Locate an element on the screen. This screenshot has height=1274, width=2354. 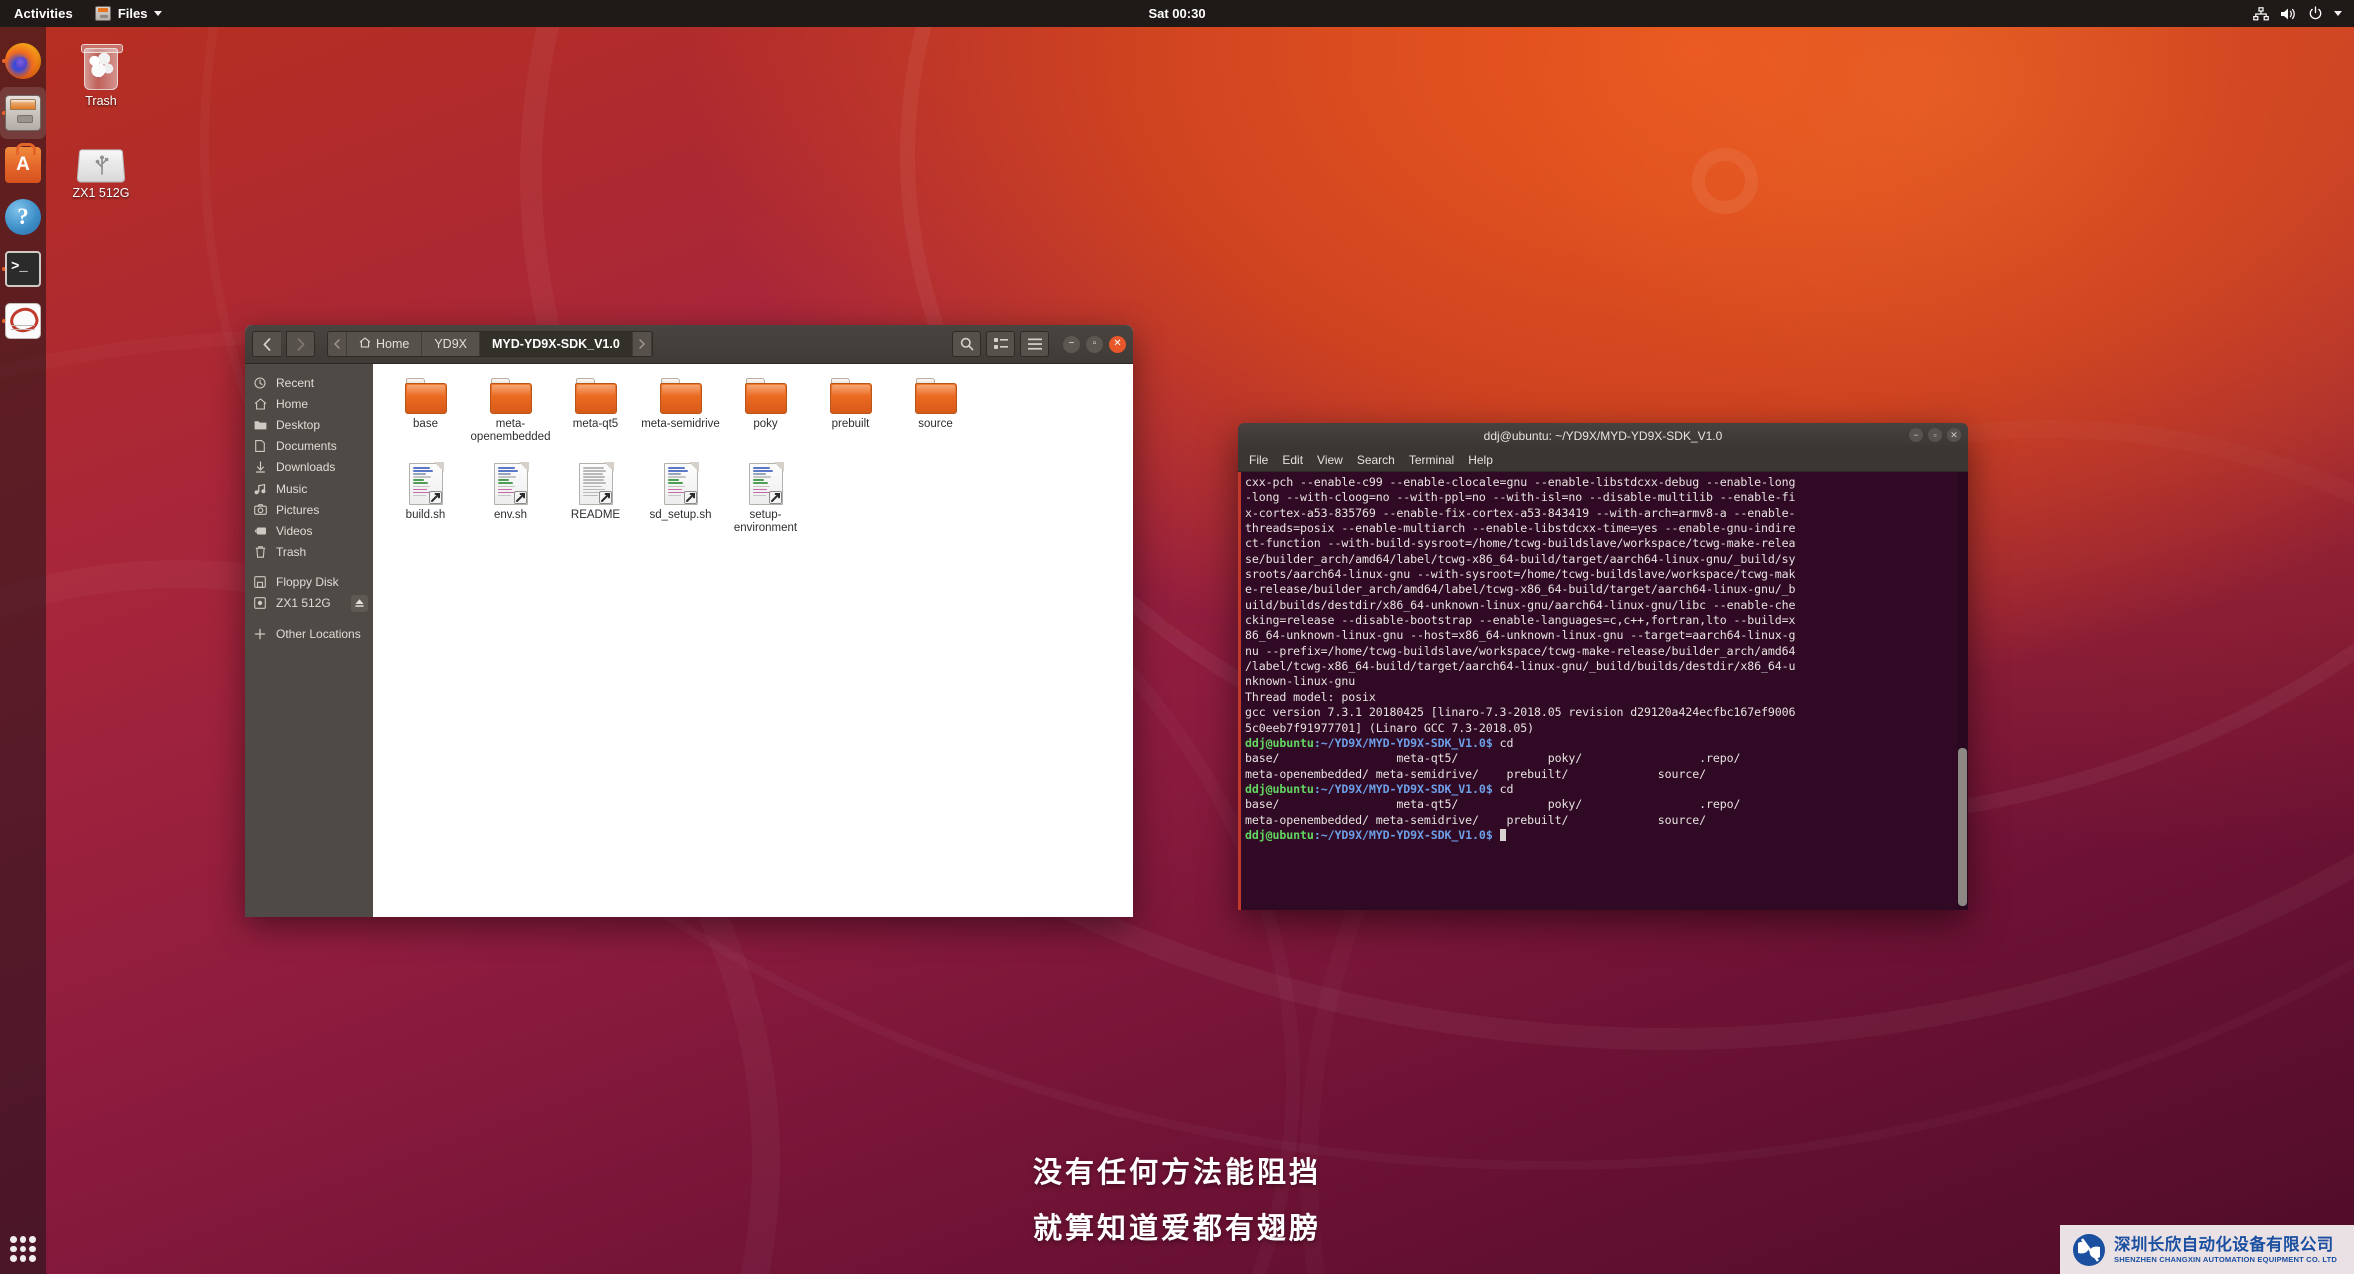
folder-item: source is located at coordinates (935, 409).